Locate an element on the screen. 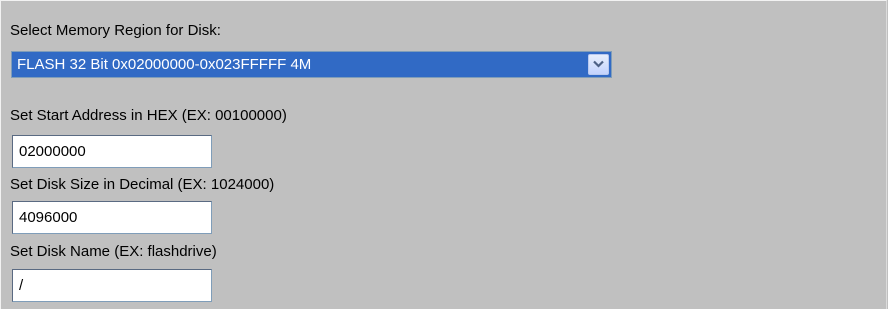 This screenshot has height=309, width=888. memory-region-label: Select Memory Region for Disk: is located at coordinates (115, 30).